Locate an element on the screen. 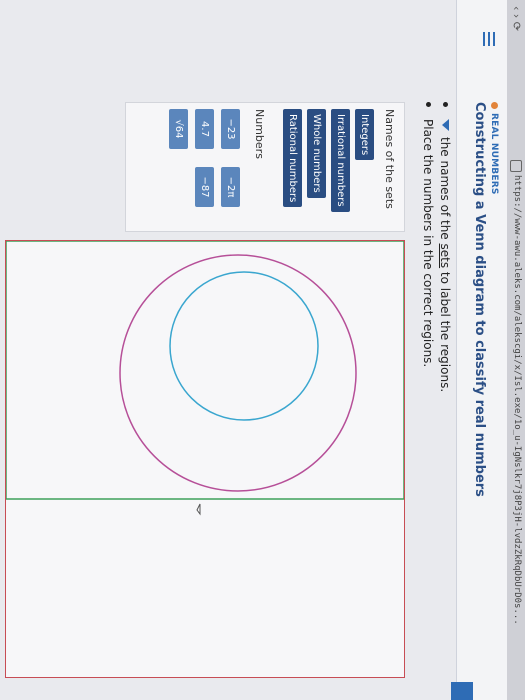 This screenshot has height=700, width=525. sets-heading: Names of the sets is located at coordinates (389, 159).